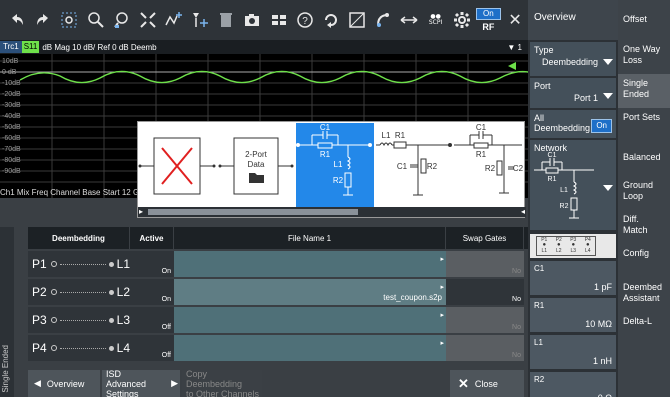 Image resolution: width=670 pixels, height=397 pixels. I want to click on param-r1: R1 10 MΩ, so click(573, 315).